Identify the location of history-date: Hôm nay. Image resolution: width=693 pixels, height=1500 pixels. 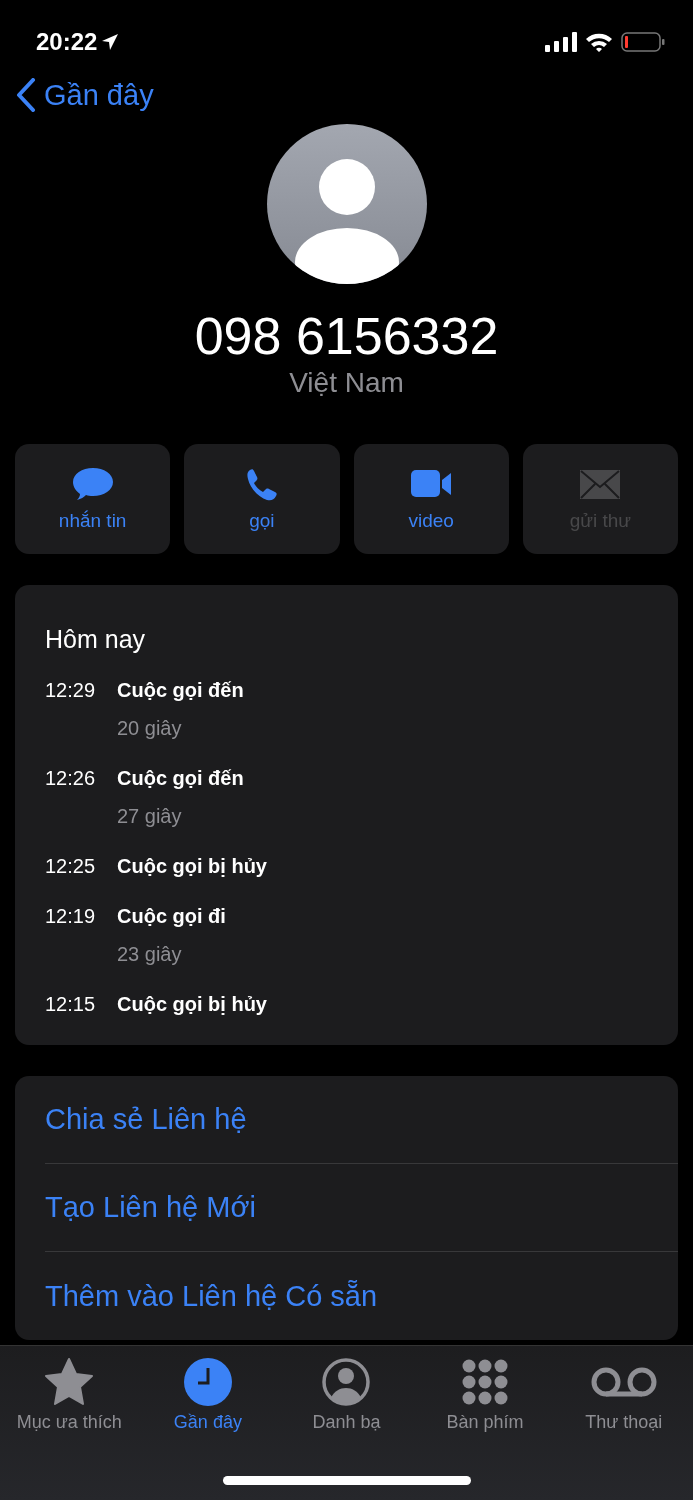
(96, 639).